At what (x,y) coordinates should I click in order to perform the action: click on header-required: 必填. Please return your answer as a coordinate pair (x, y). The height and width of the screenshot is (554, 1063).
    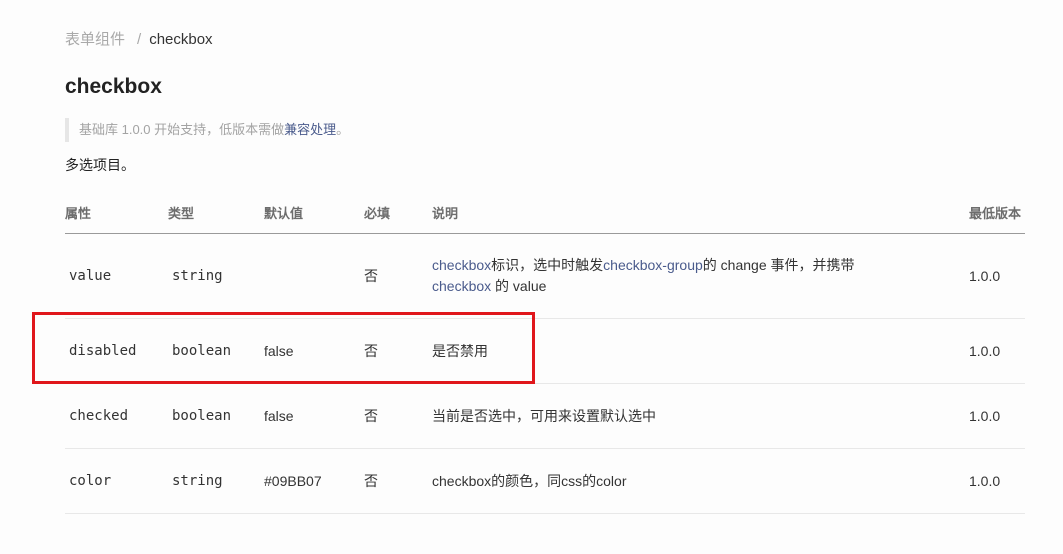
    Looking at the image, I should click on (398, 213).